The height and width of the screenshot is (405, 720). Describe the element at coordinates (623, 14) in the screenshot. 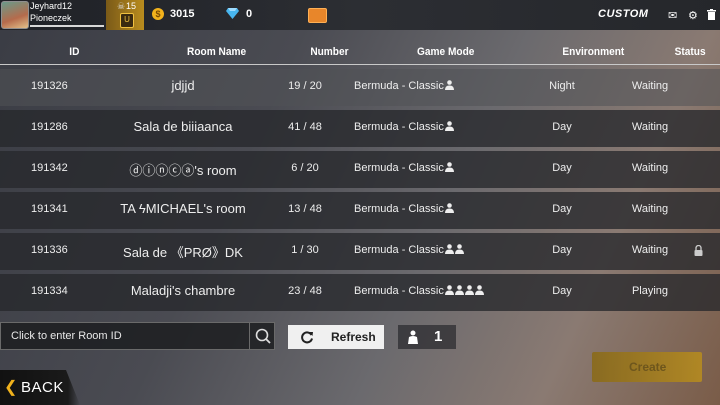

I see `mode-title: CUSTOM` at that location.